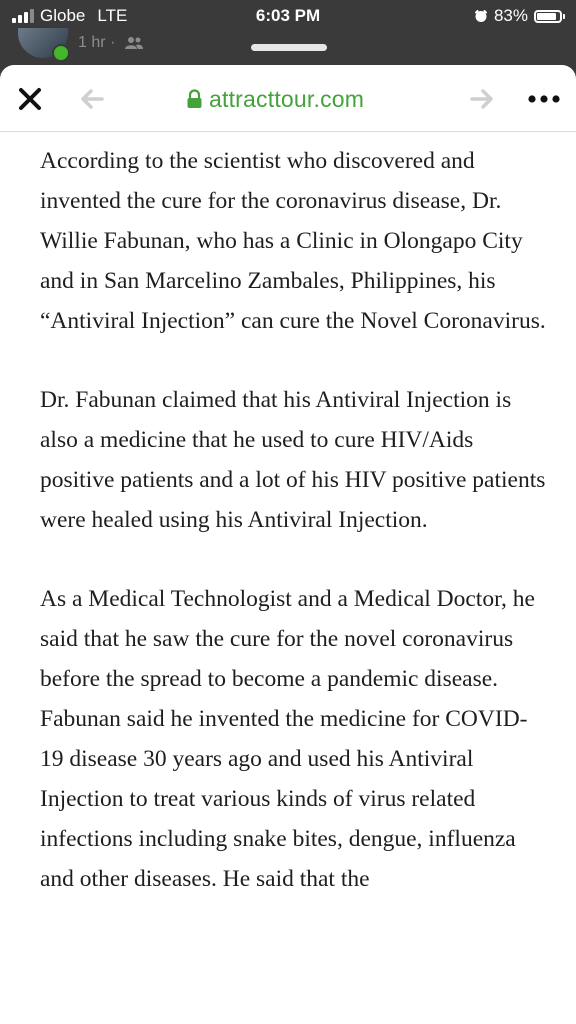 The width and height of the screenshot is (576, 1024). I want to click on friends-audience-icon, so click(134, 43).